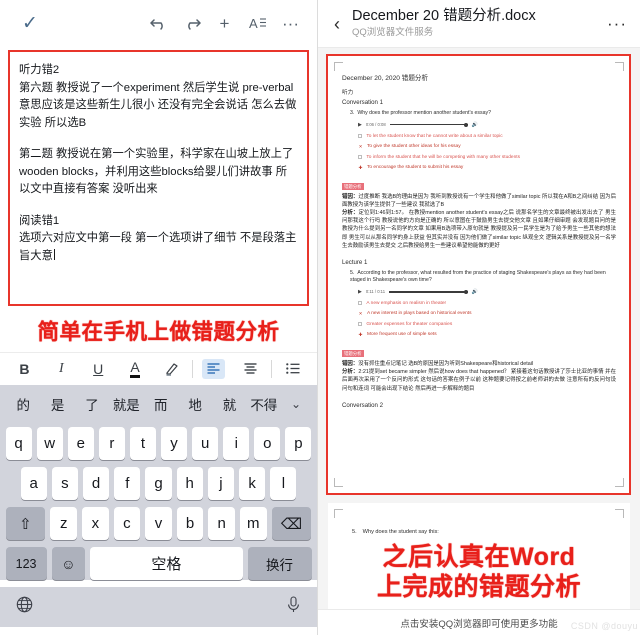 Image resolution: width=640 pixels, height=635 pixels. Describe the element at coordinates (24, 607) in the screenshot. I see `globe-icon` at that location.